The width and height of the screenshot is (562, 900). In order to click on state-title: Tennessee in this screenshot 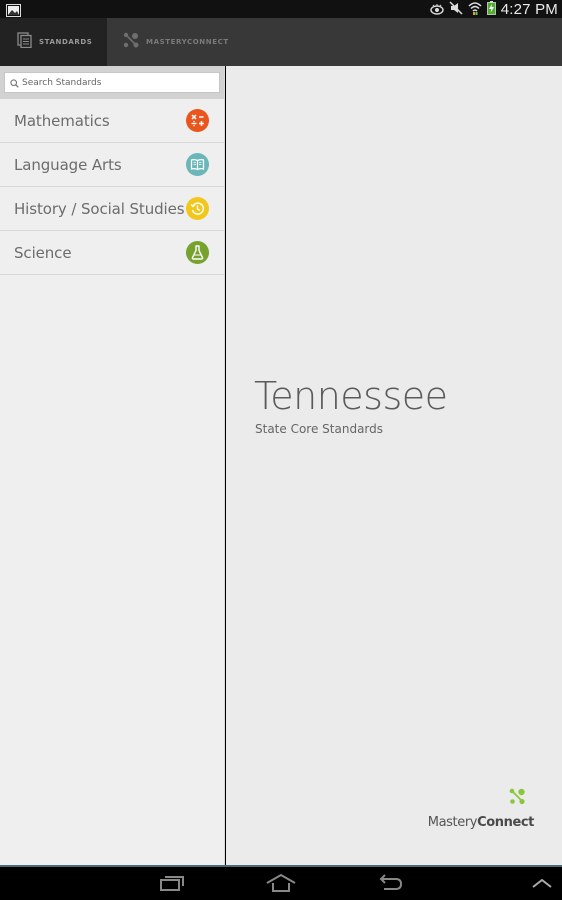, I will do `click(351, 396)`.